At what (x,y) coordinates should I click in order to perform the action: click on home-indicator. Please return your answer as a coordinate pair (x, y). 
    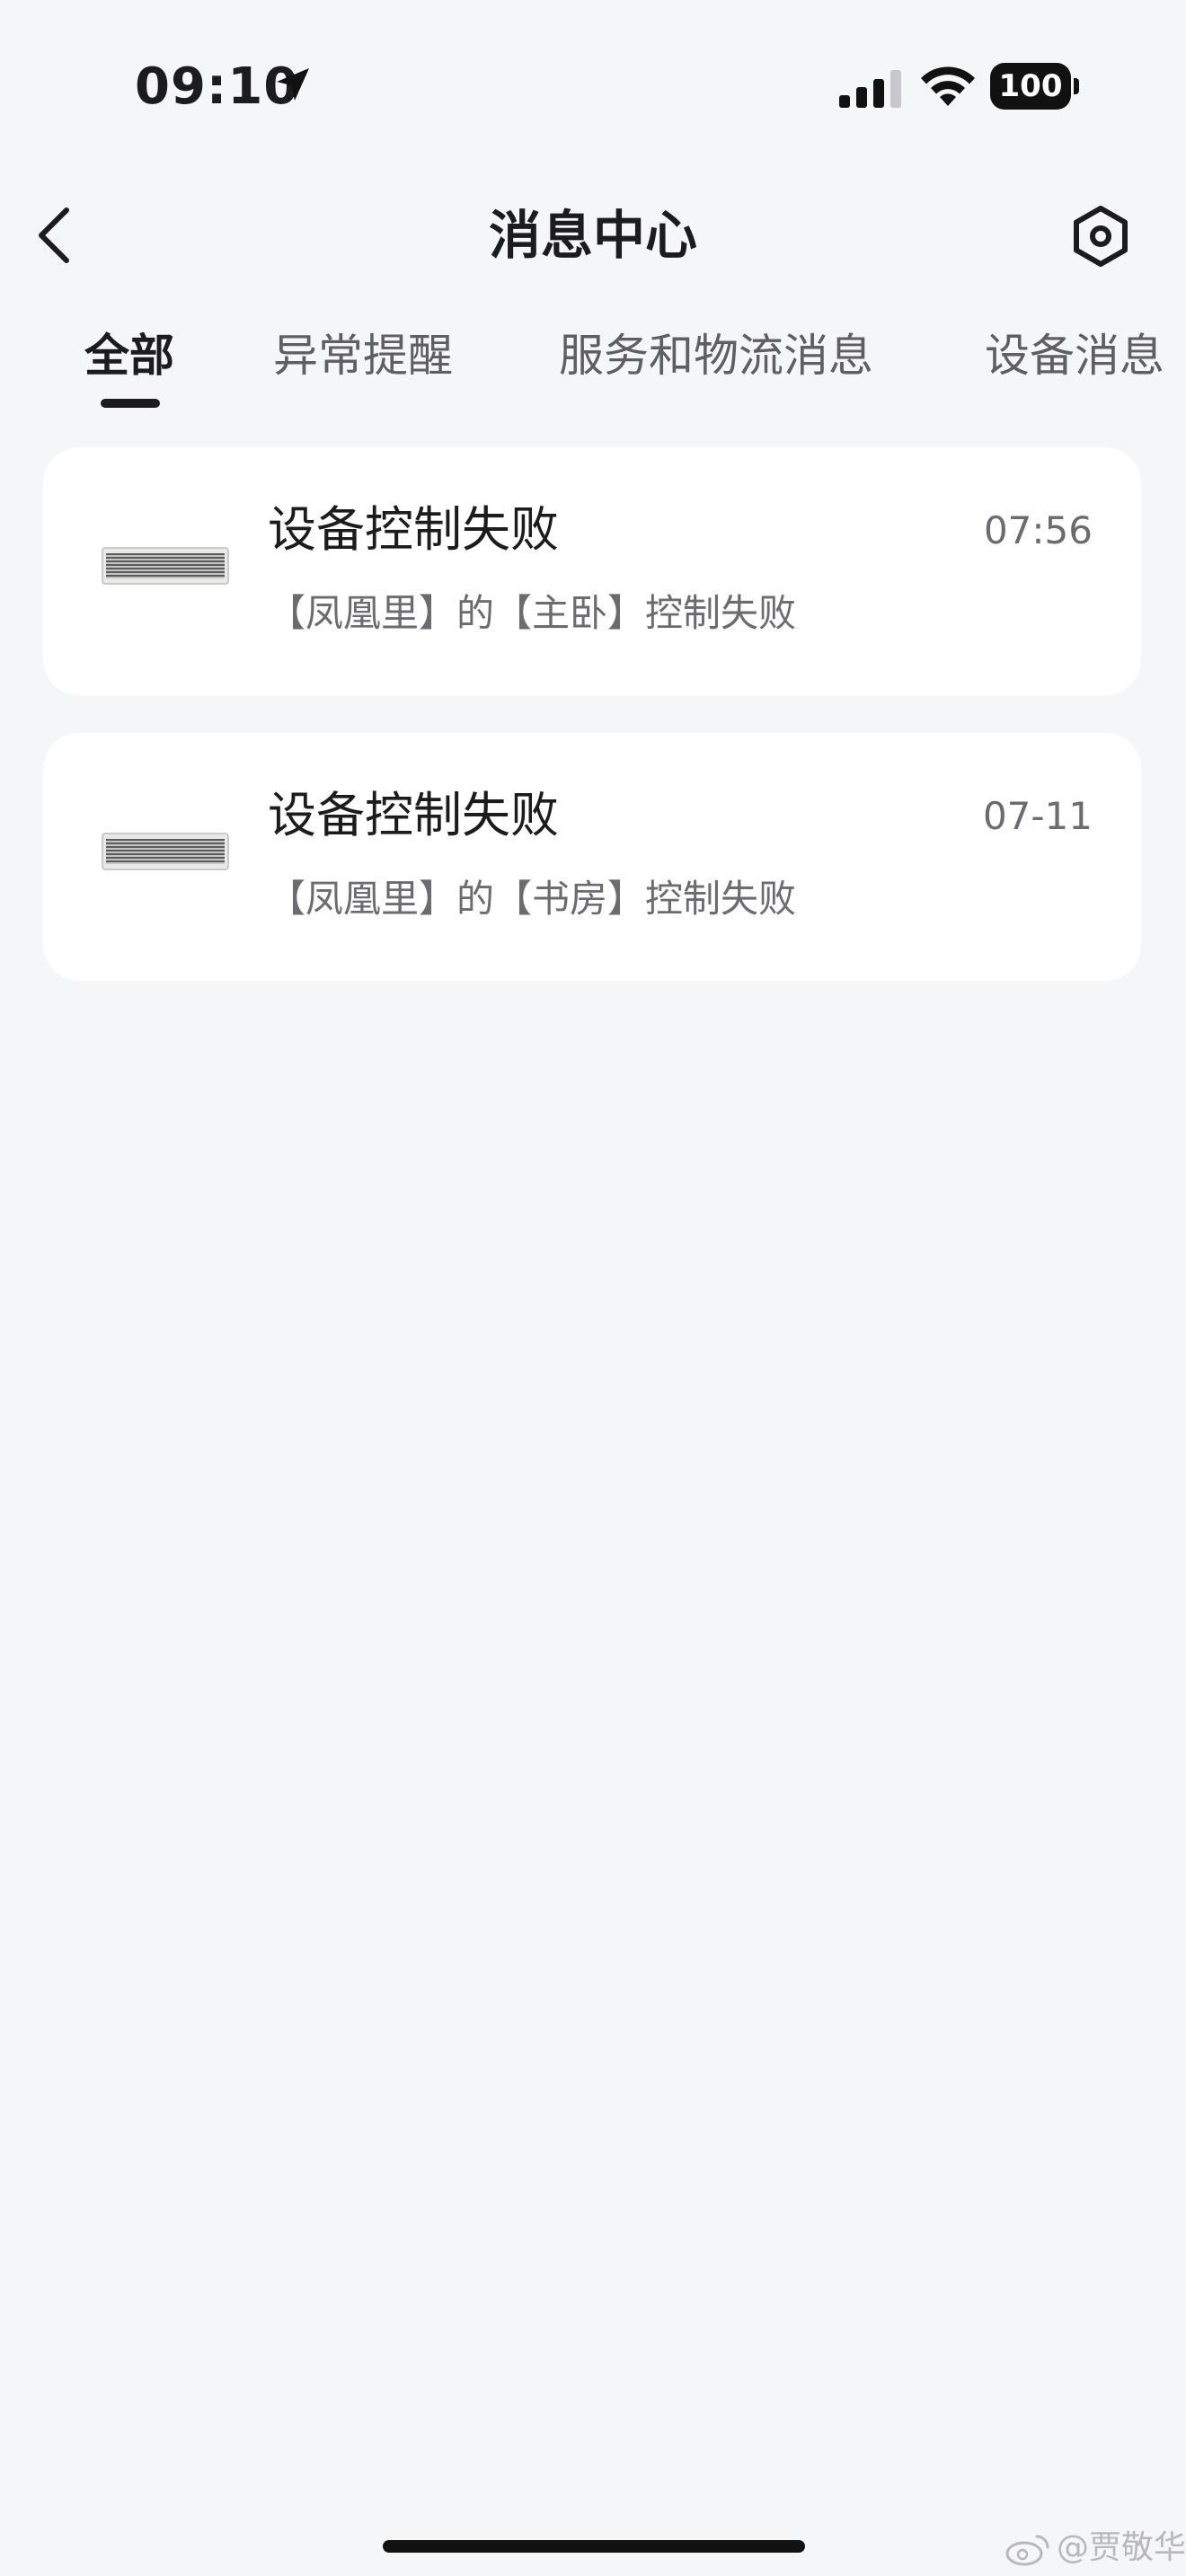
    Looking at the image, I should click on (594, 2546).